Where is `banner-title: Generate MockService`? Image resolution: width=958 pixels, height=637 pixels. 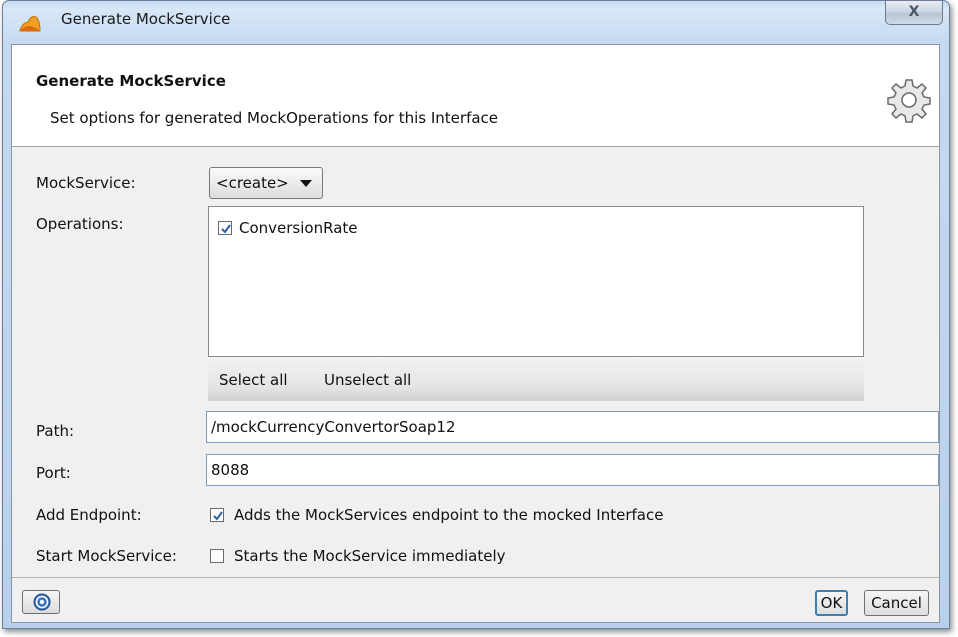 banner-title: Generate MockService is located at coordinates (131, 81).